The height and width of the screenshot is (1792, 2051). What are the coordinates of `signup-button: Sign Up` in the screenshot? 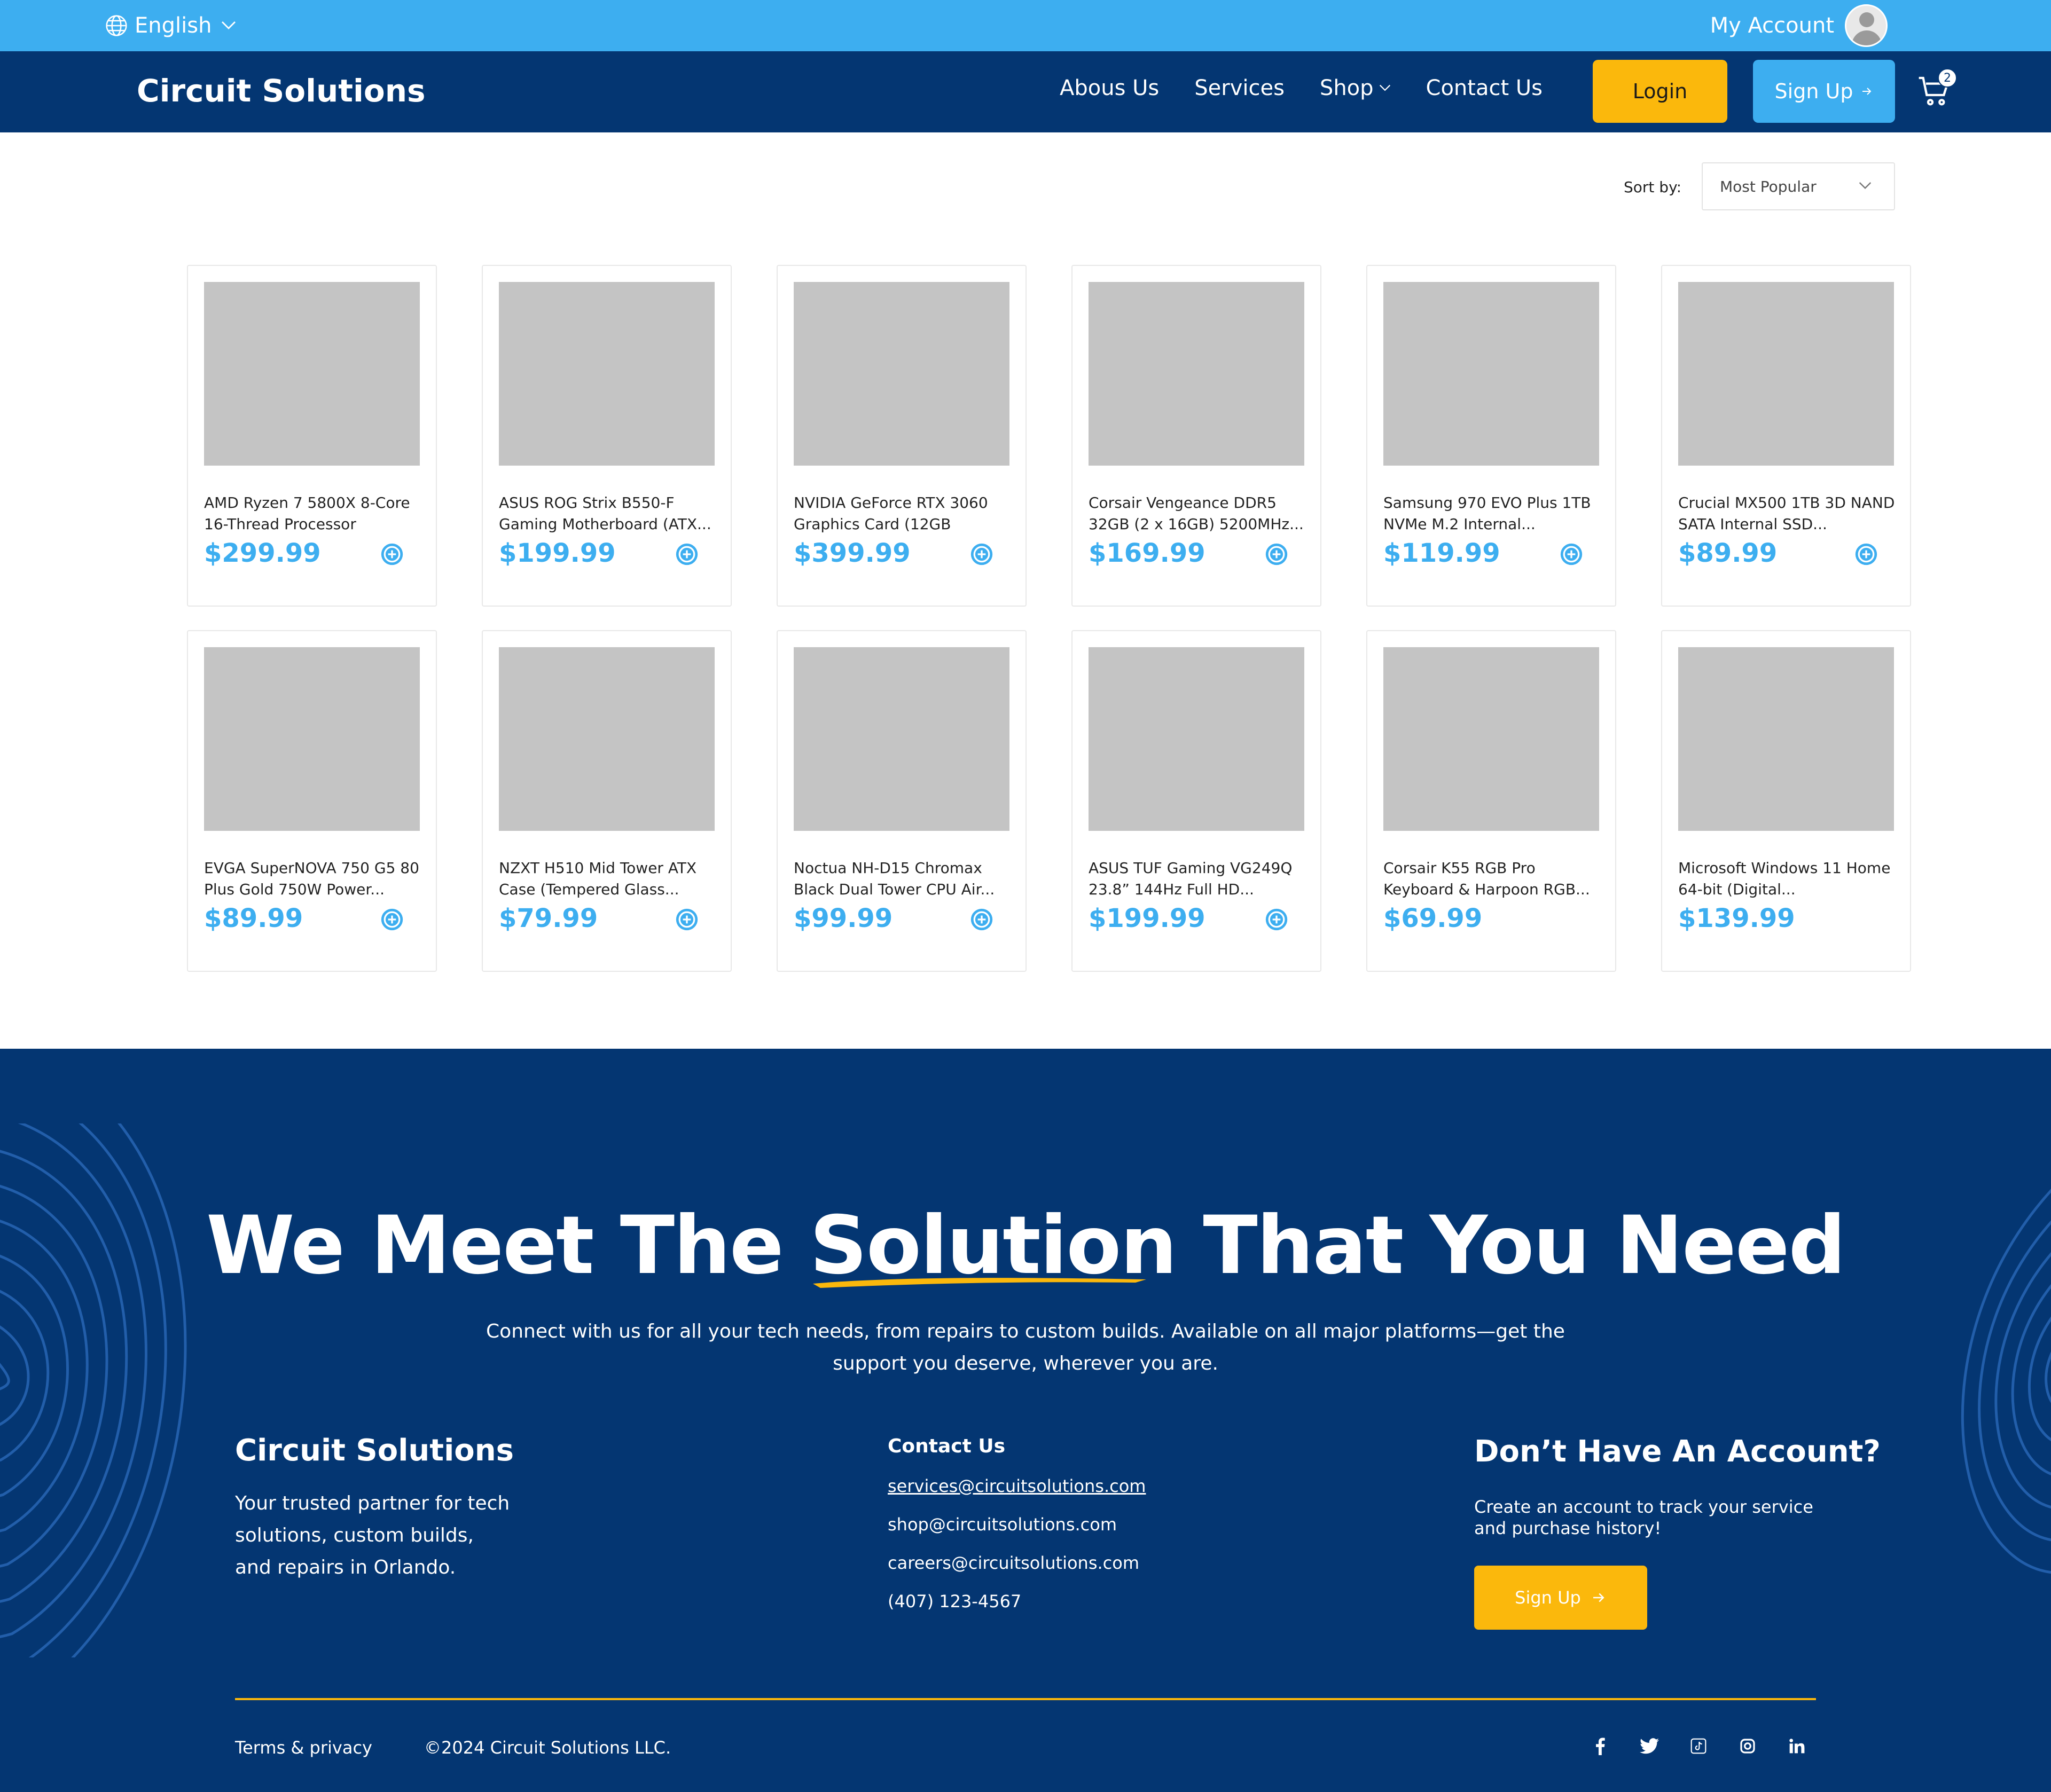 It's located at (1824, 92).